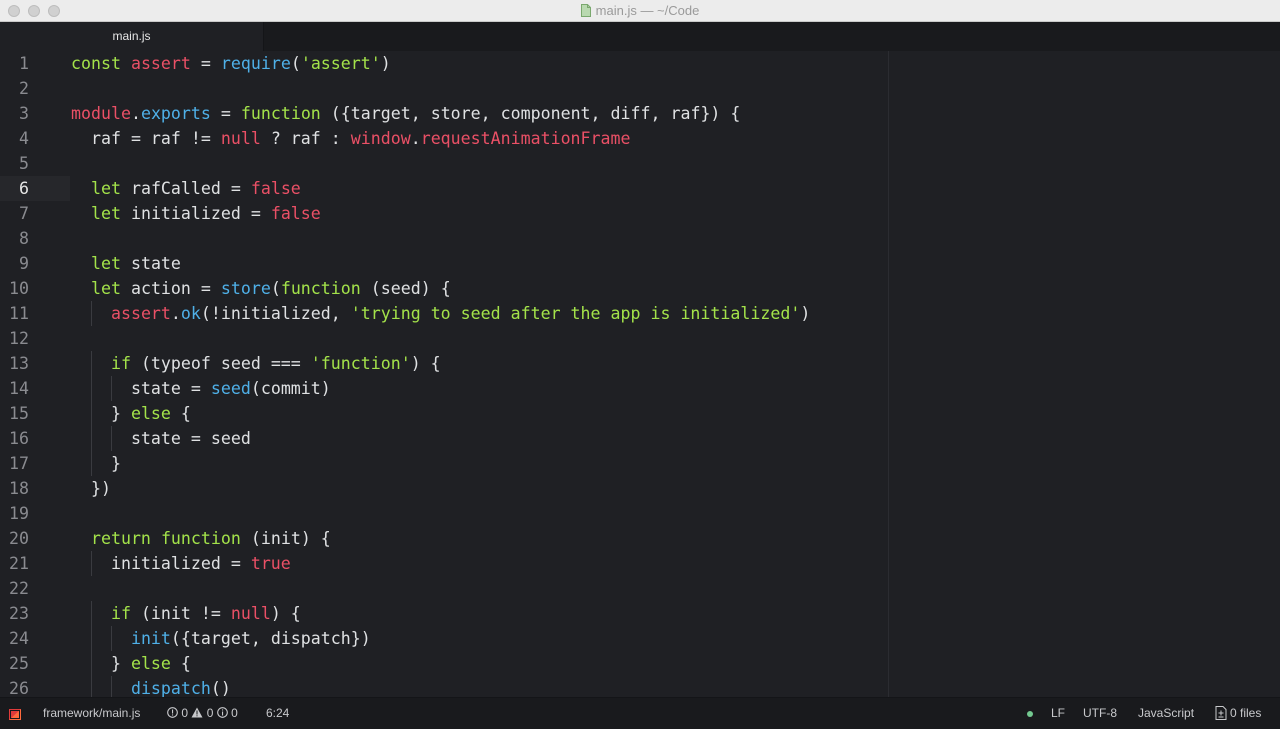 The height and width of the screenshot is (729, 1280). I want to click on code-token: ok, so click(190, 313).